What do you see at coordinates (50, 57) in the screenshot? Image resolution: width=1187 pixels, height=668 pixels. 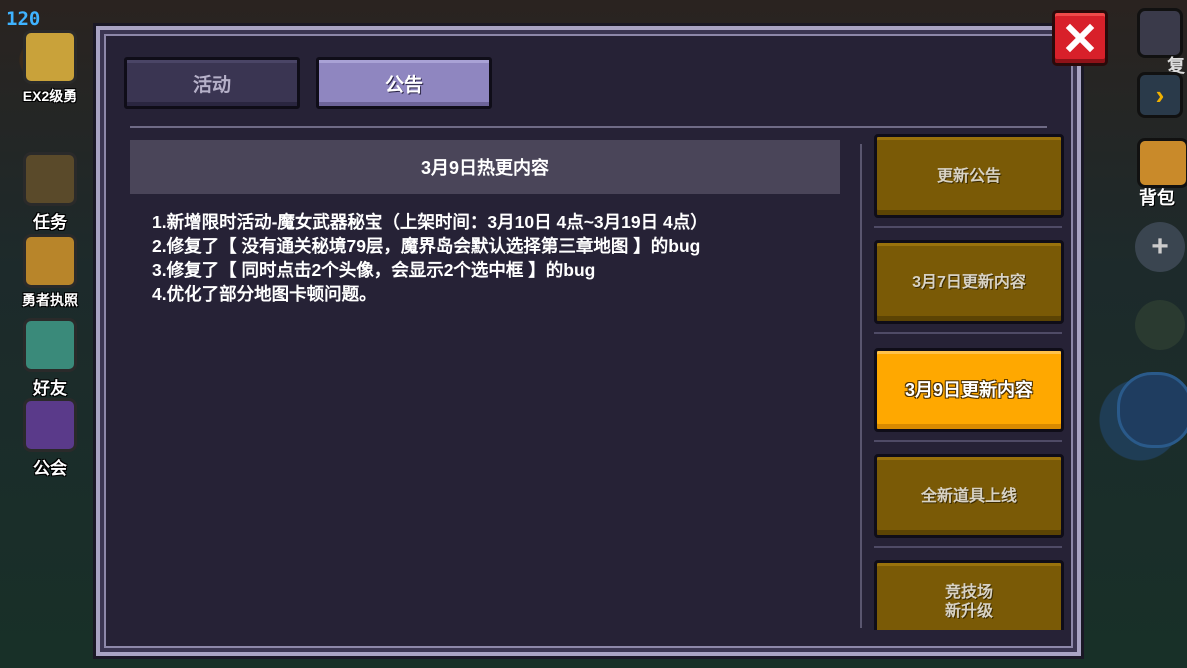 I see `hero-avatar-icon` at bounding box center [50, 57].